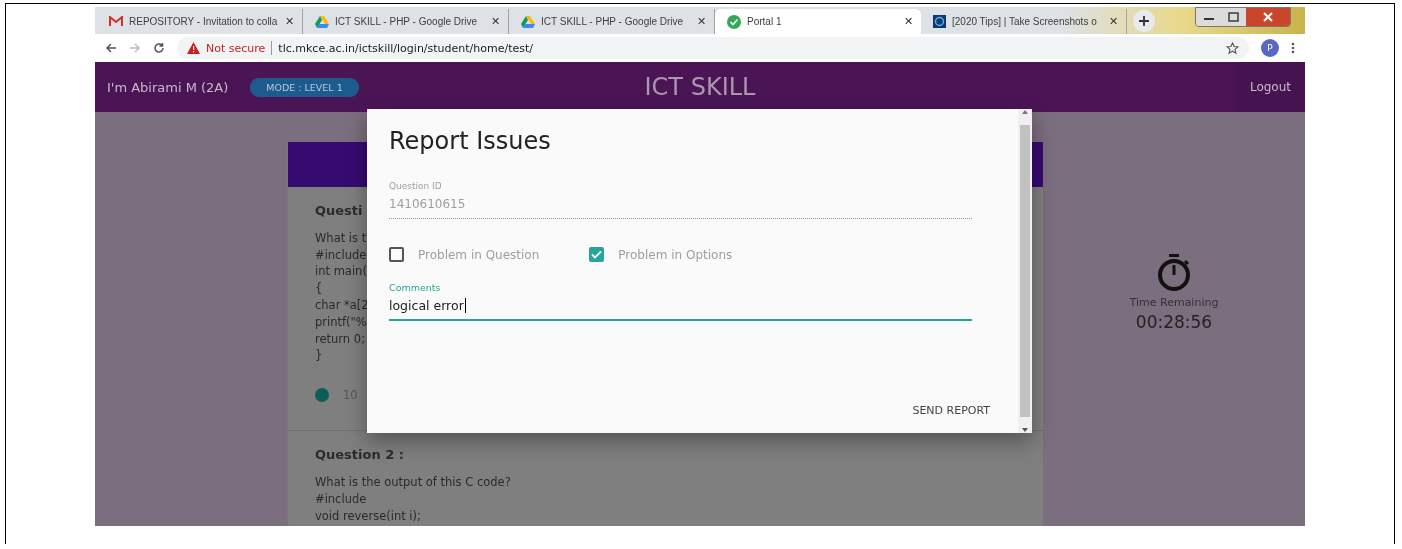  Describe the element at coordinates (304, 87) in the screenshot. I see `mode-badge: MODE : LEVEL 1` at that location.